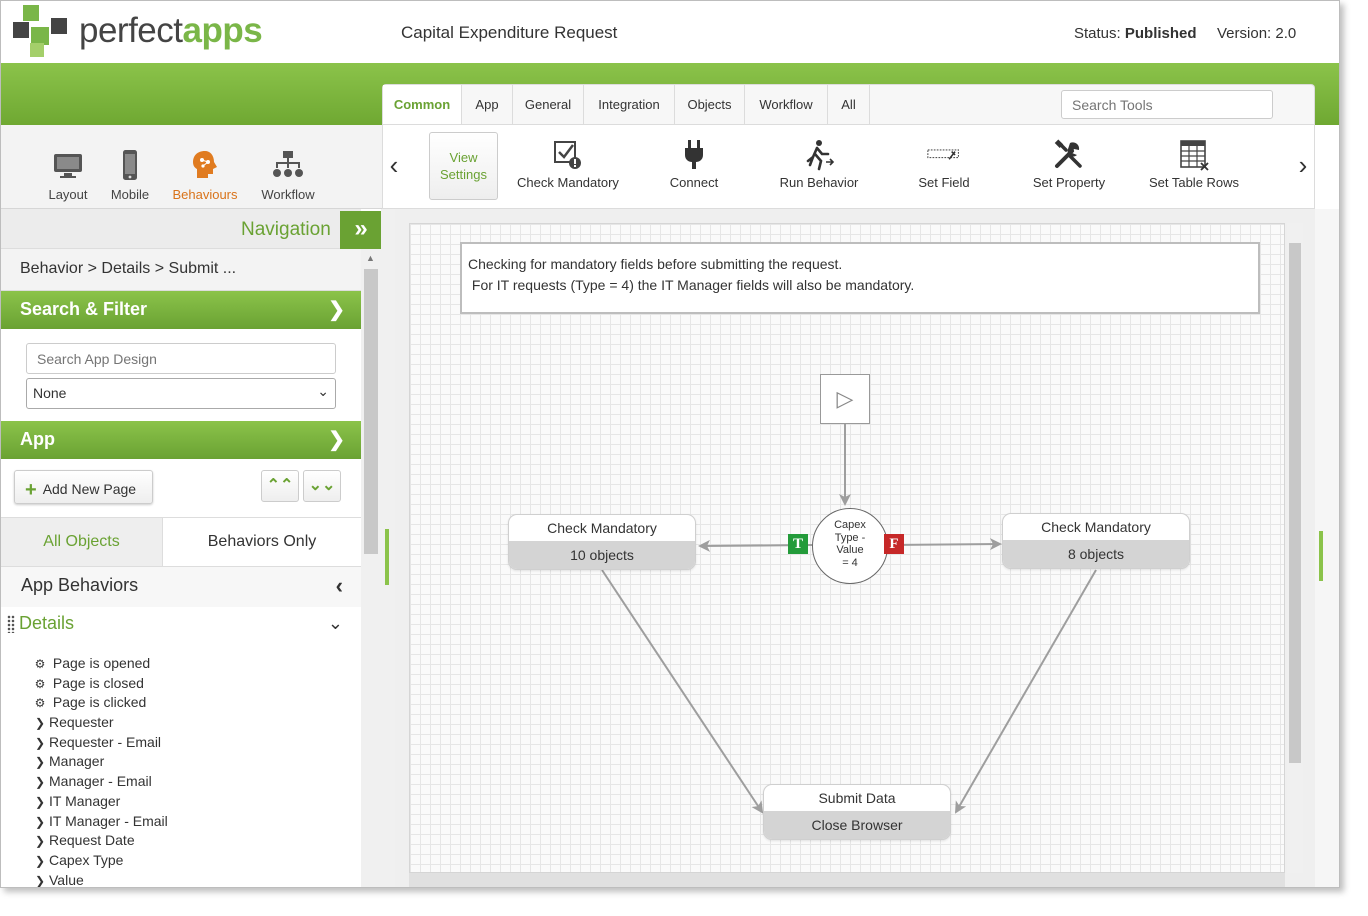 The image size is (1368, 916). What do you see at coordinates (370, 258) in the screenshot?
I see `scroll-up-icon: ▲` at bounding box center [370, 258].